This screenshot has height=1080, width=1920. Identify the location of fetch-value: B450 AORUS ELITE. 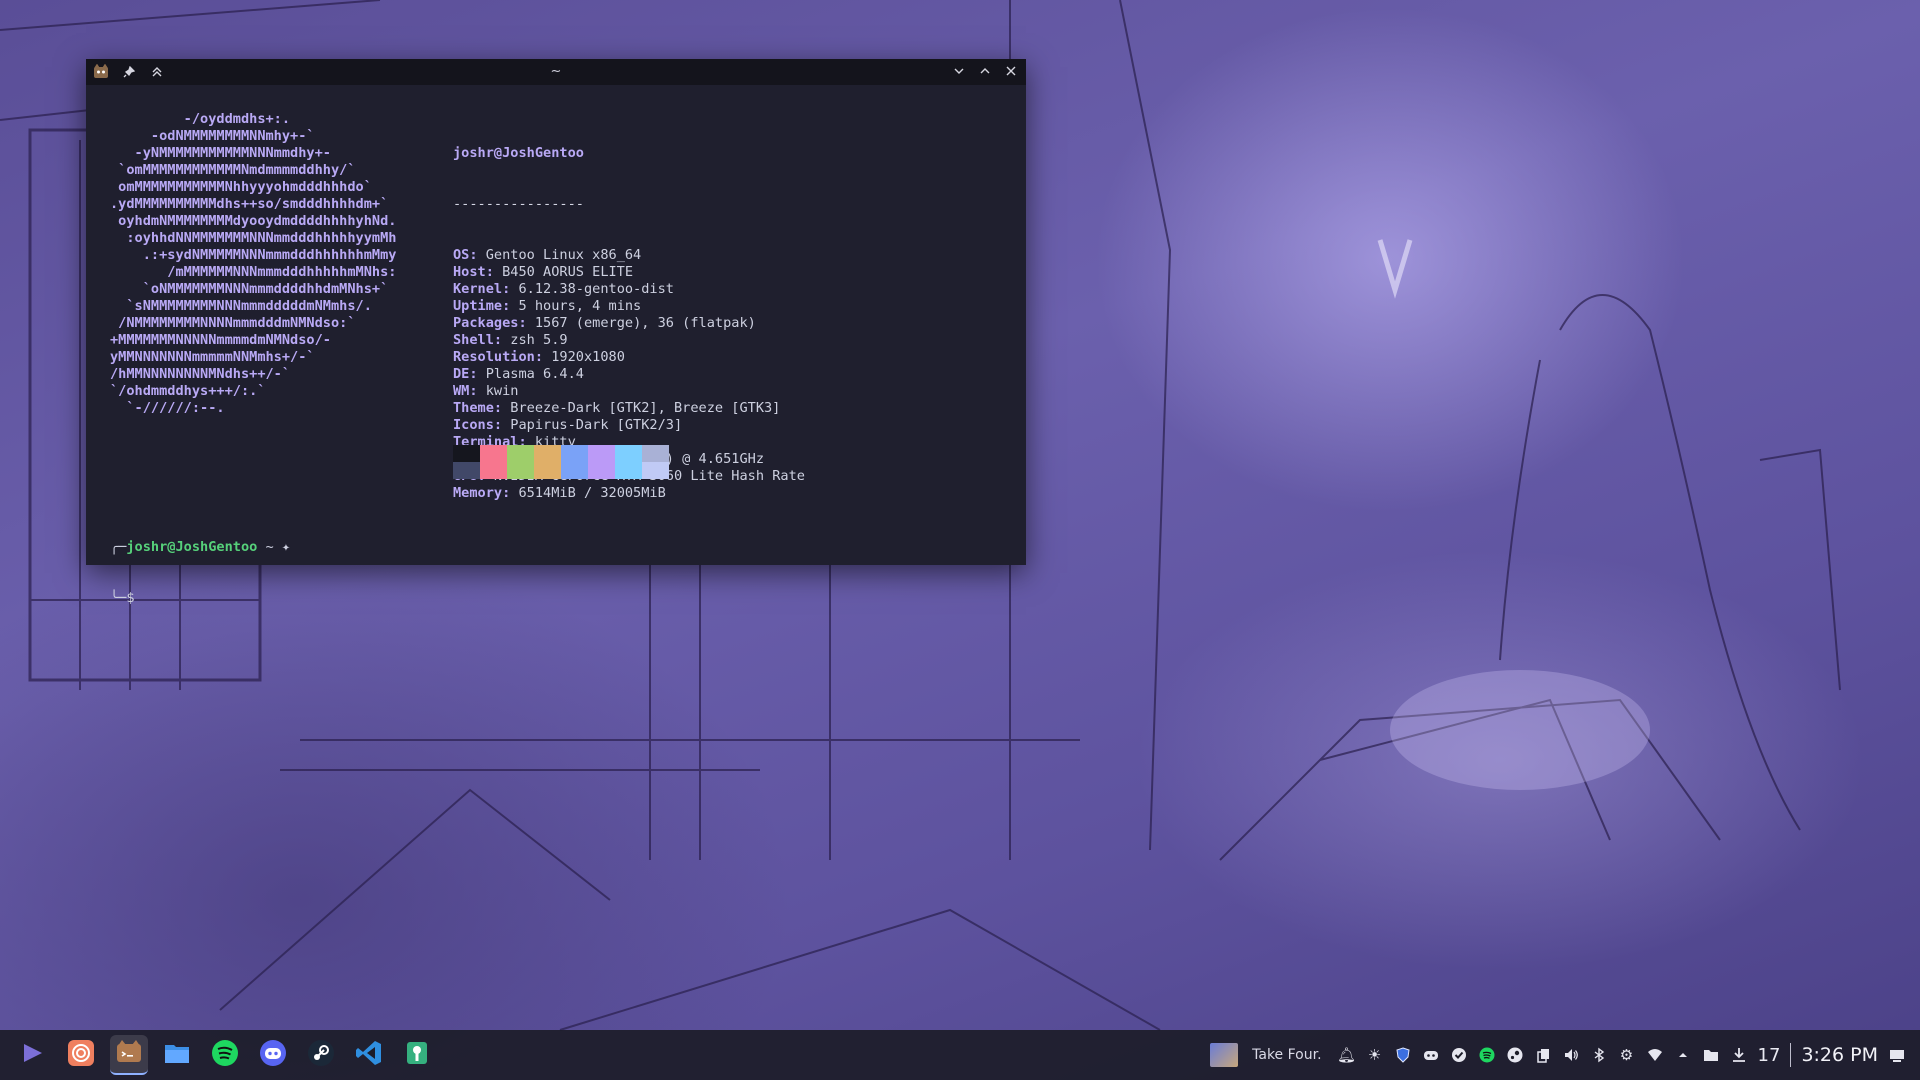
(563, 272).